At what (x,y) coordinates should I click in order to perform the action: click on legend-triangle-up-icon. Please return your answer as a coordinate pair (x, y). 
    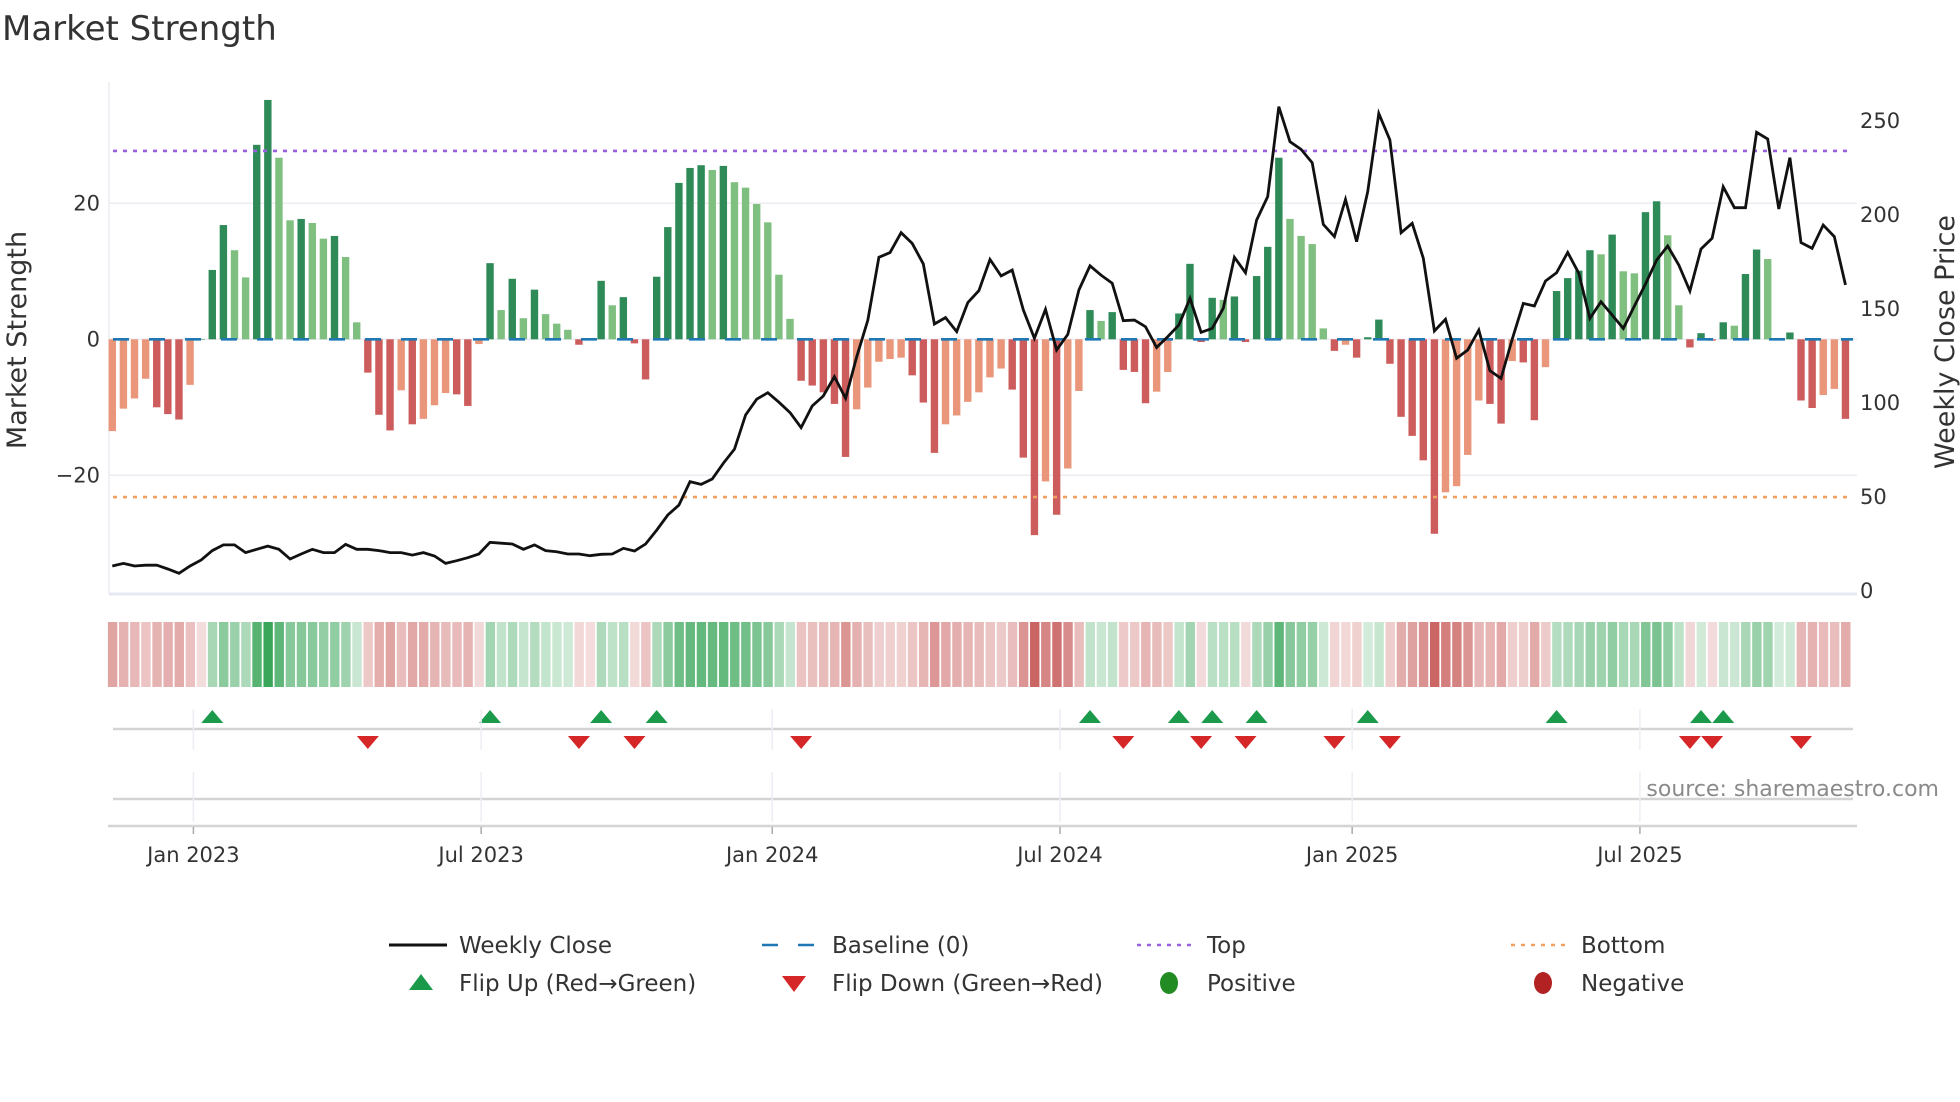
    Looking at the image, I should click on (421, 982).